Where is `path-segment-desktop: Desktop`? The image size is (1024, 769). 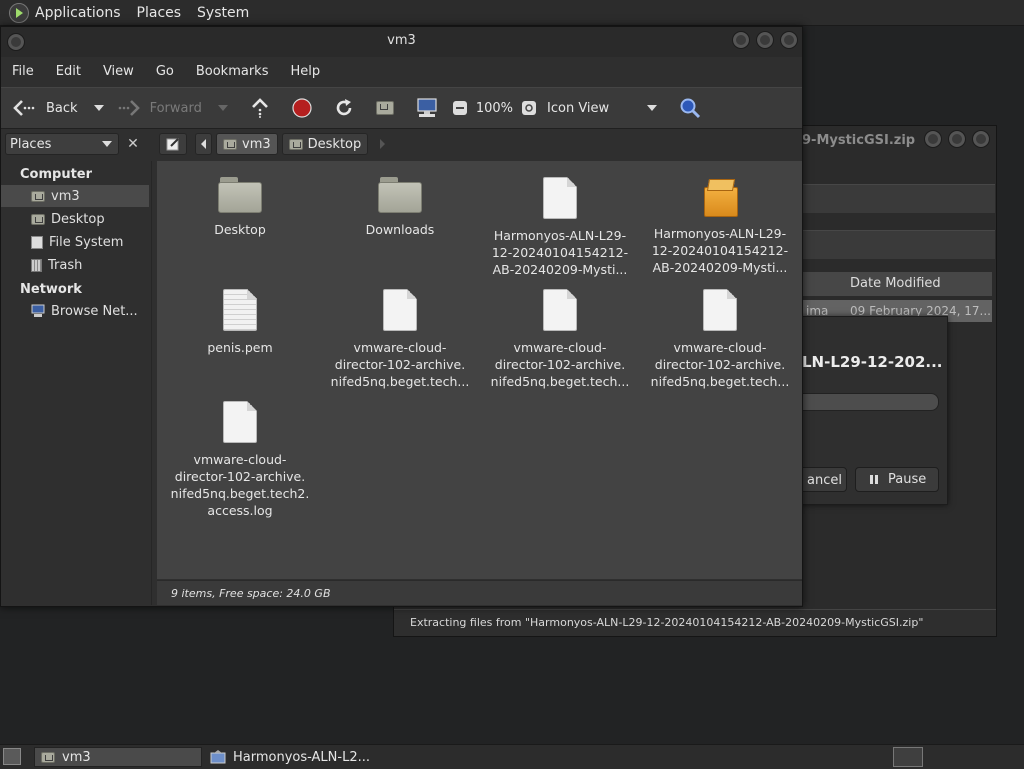
path-segment-desktop: Desktop is located at coordinates (325, 144).